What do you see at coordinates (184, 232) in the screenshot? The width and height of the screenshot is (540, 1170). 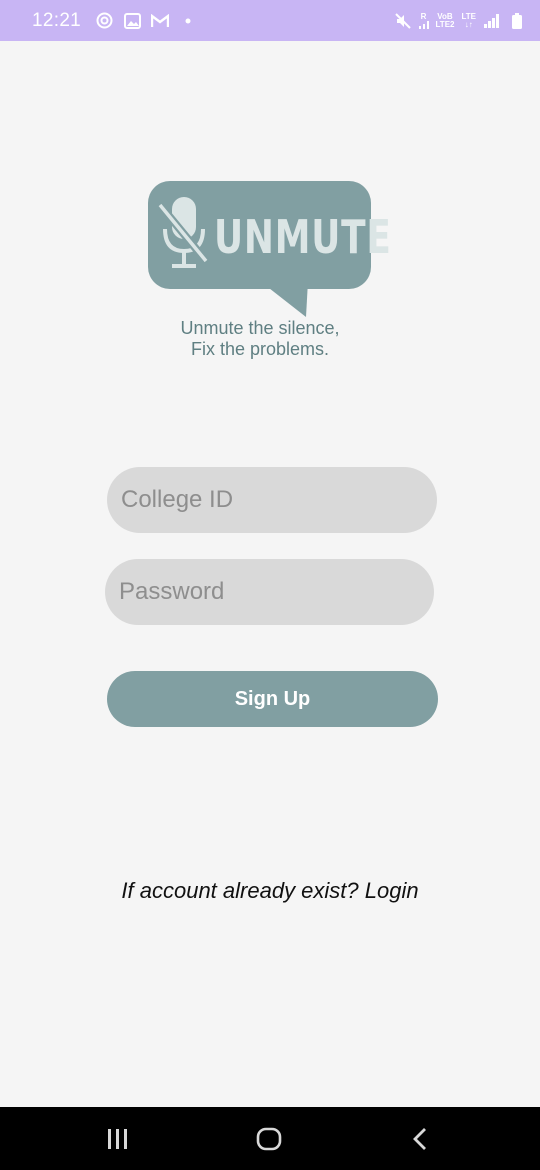 I see `muted-microphone-icon` at bounding box center [184, 232].